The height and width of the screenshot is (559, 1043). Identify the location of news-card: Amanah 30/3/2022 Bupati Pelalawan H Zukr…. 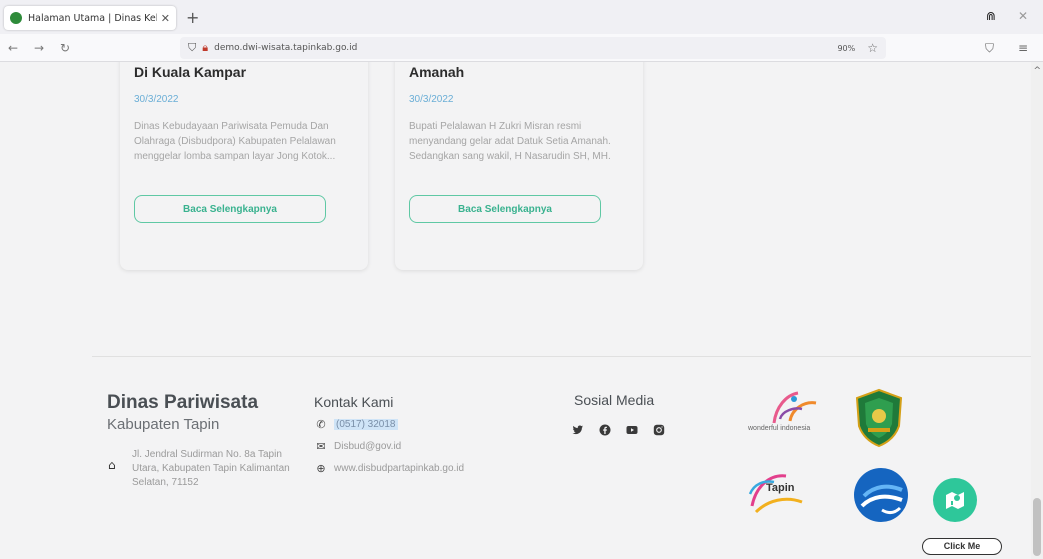
(519, 166).